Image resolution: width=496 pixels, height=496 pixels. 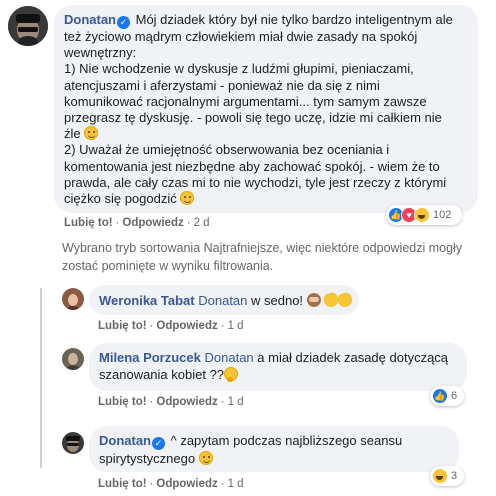 I want to click on like-reaction-icon: 👍, so click(x=440, y=396).